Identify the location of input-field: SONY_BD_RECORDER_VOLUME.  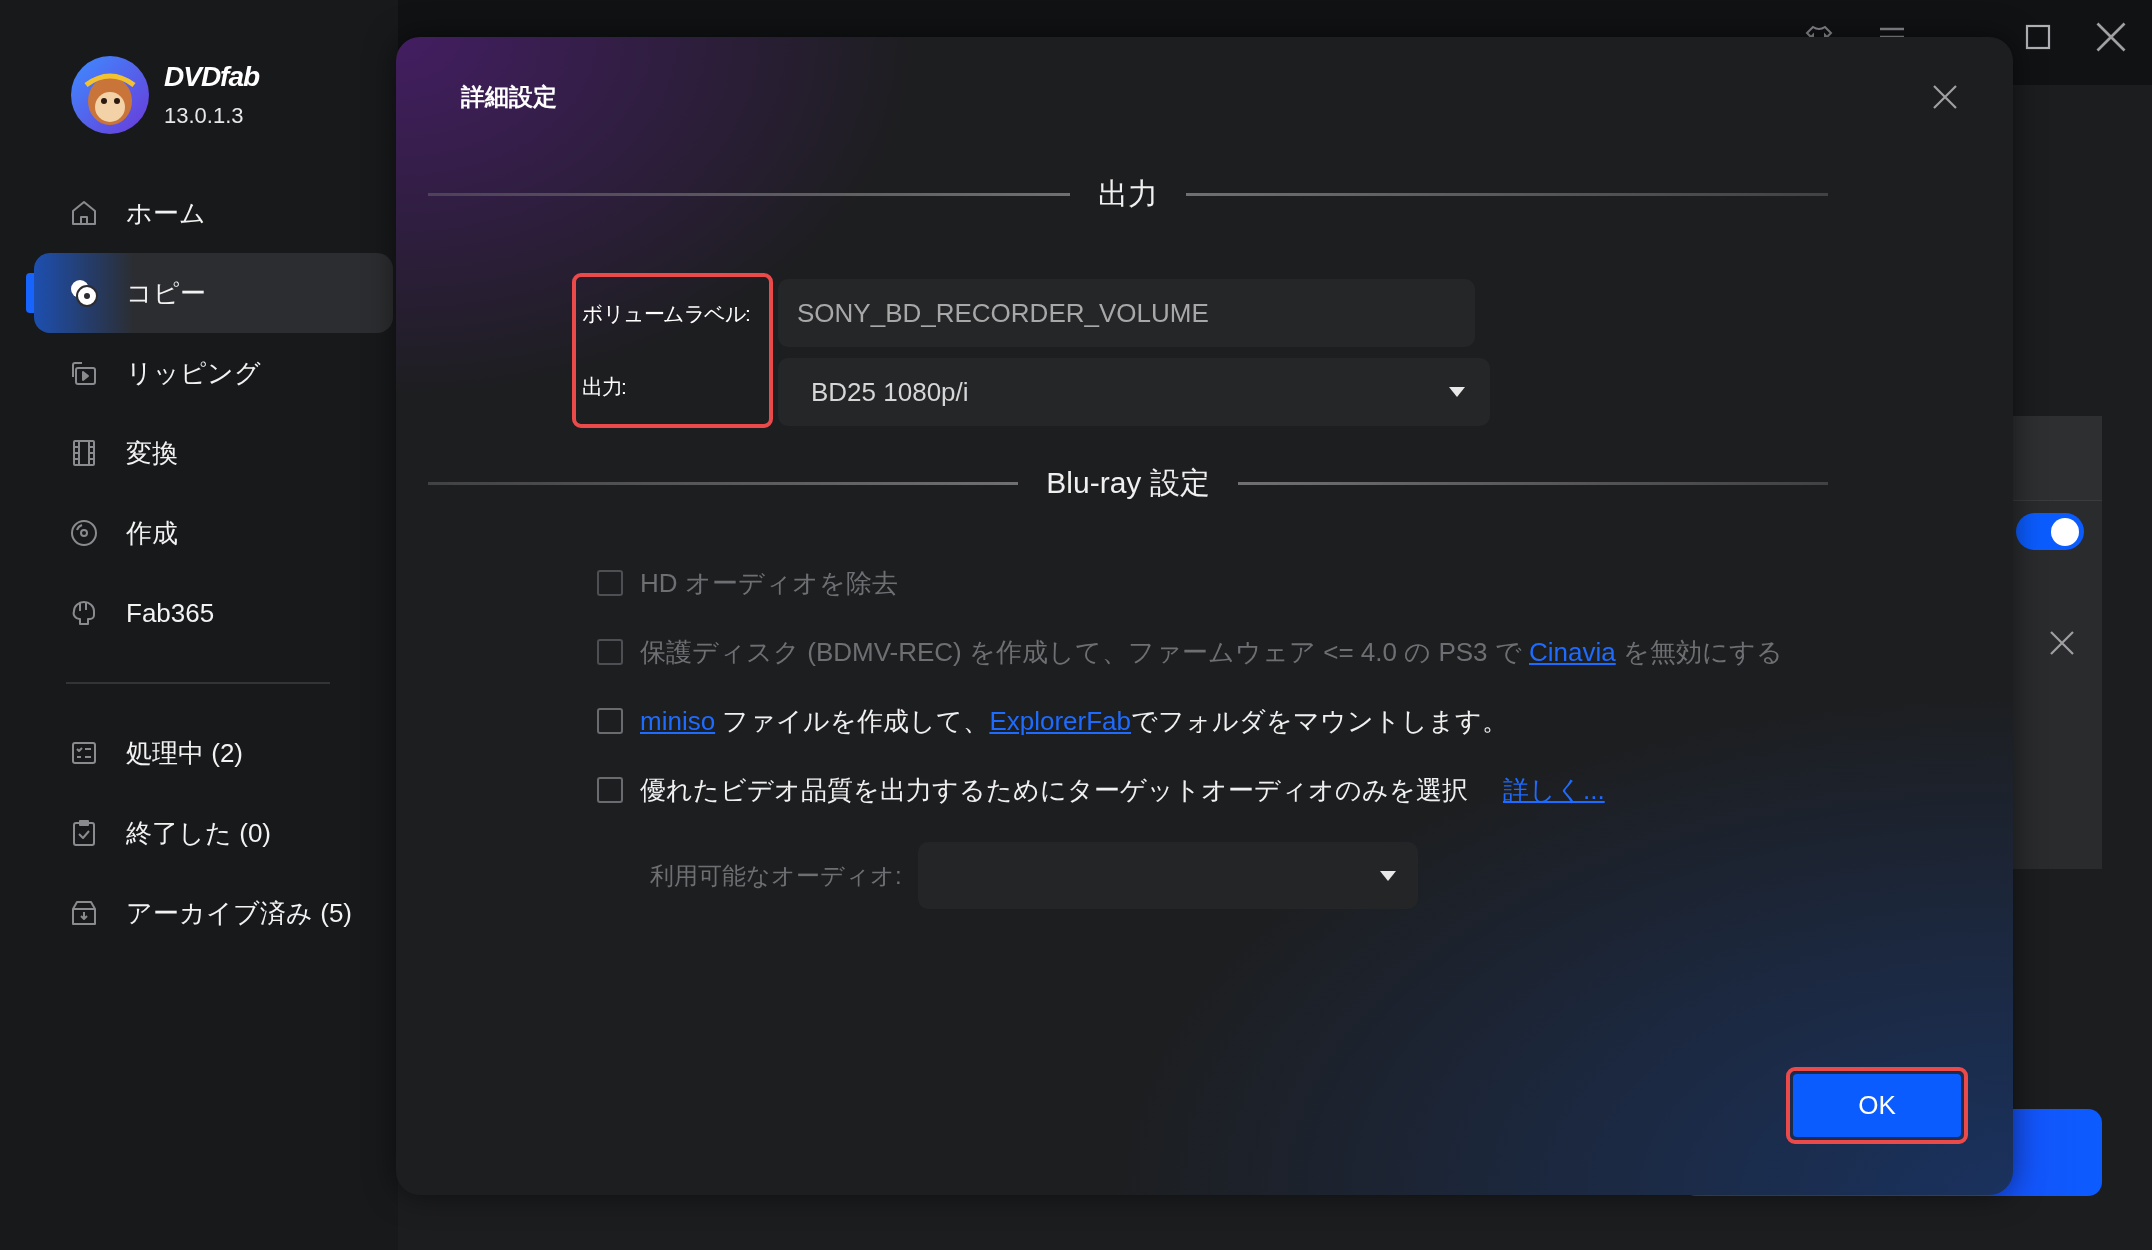
(1126, 313).